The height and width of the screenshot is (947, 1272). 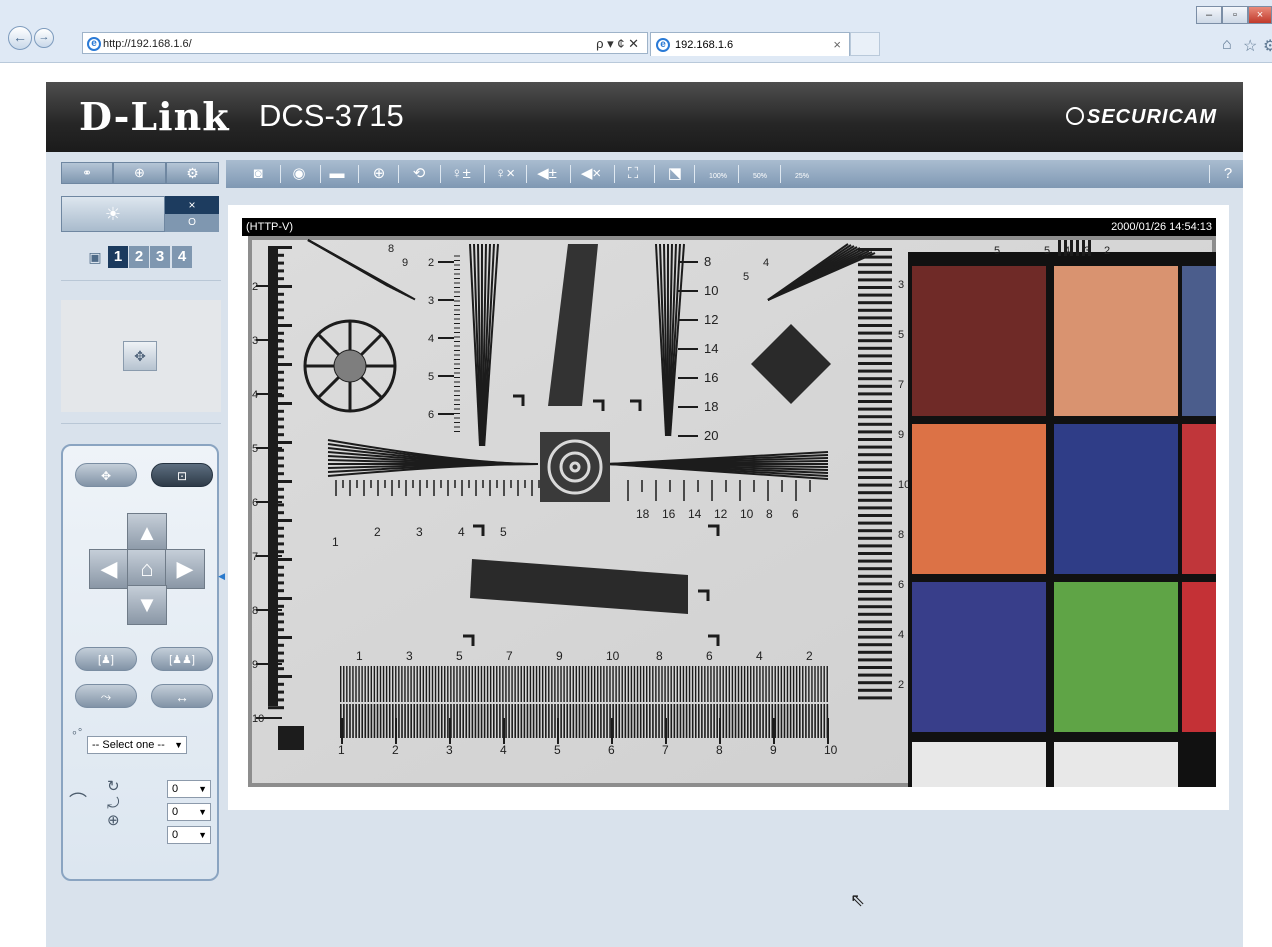 I want to click on stop-button: ↔, so click(x=182, y=696).